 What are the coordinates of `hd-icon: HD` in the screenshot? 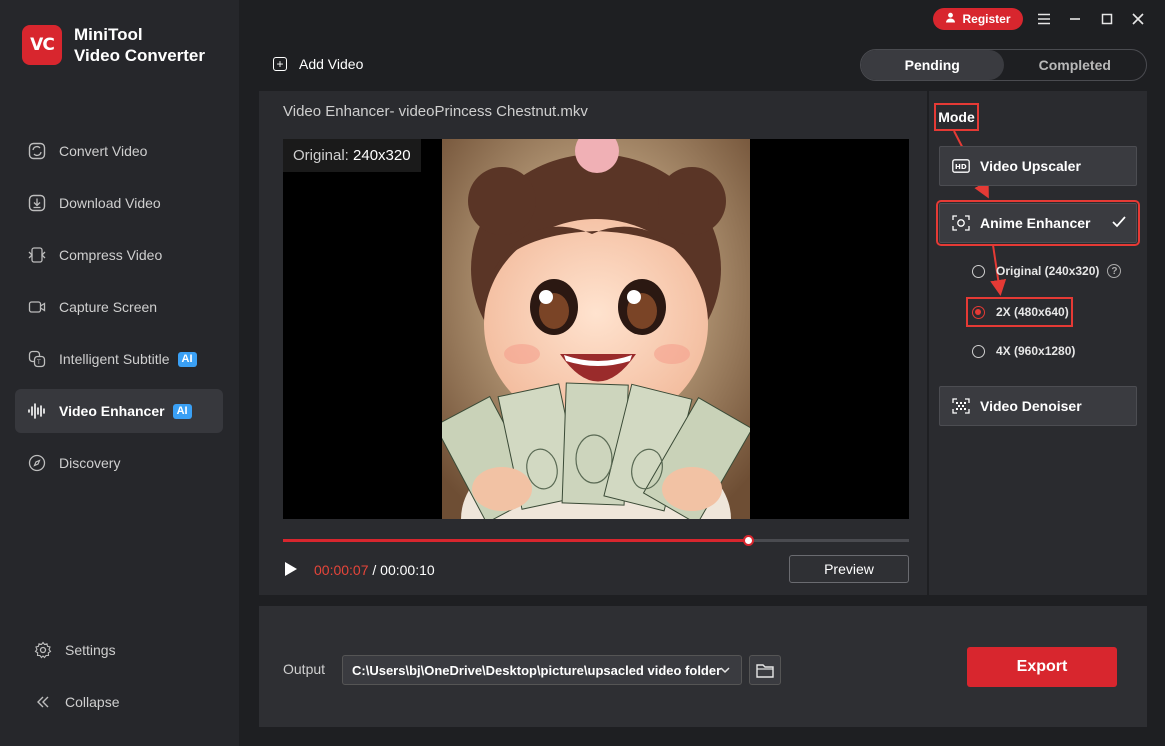 It's located at (961, 166).